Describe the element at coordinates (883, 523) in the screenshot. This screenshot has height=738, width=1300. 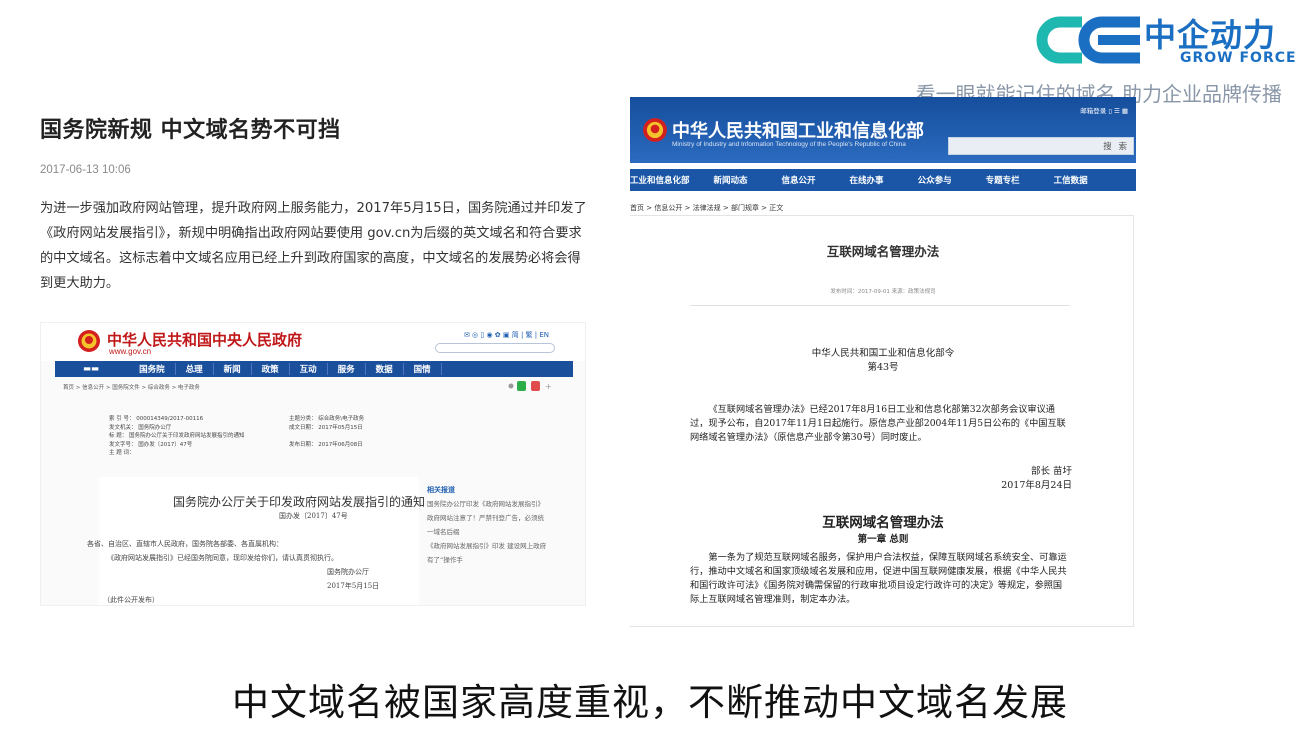
I see `miit-law-title: 互联网域名管理办法` at that location.